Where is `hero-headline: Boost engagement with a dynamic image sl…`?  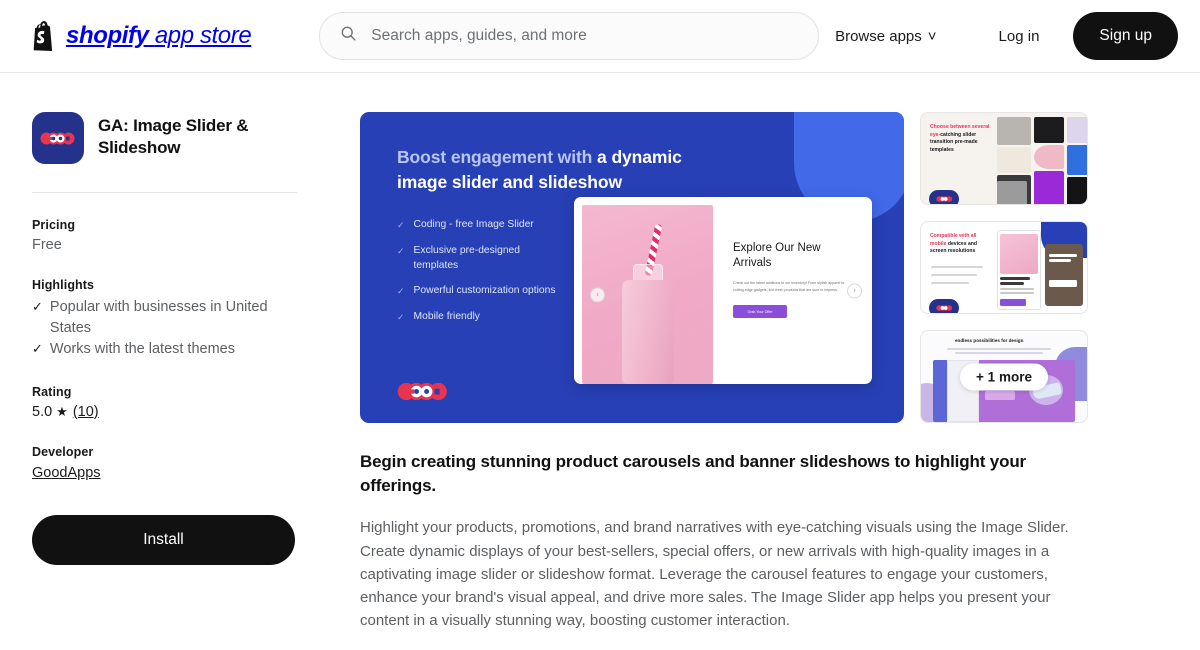 hero-headline: Boost engagement with a dynamic image sl… is located at coordinates (562, 170).